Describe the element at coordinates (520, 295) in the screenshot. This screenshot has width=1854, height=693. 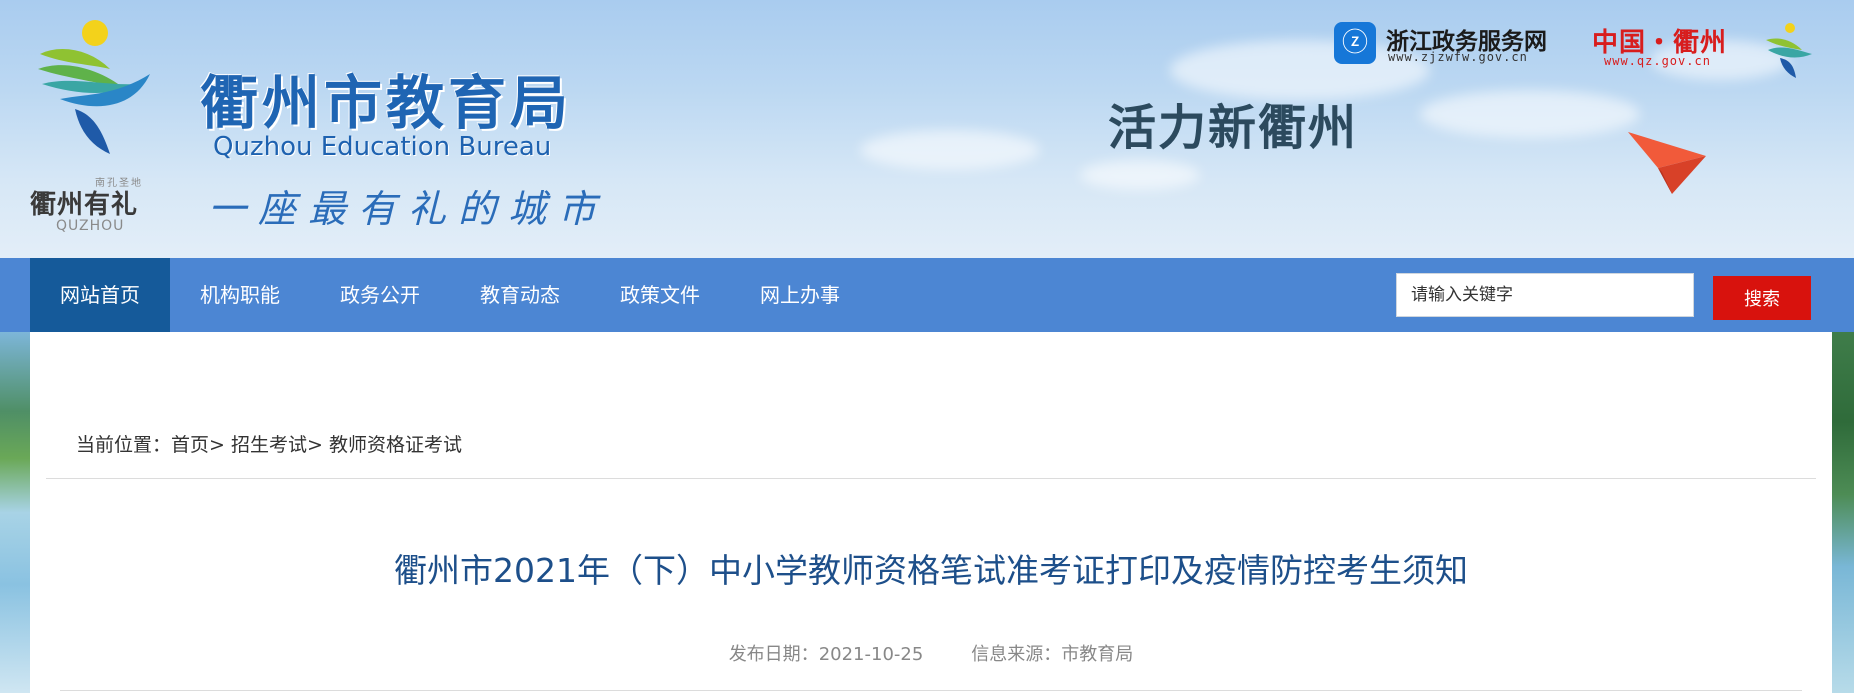
I see `nav-item-education-news: 教育动态` at that location.